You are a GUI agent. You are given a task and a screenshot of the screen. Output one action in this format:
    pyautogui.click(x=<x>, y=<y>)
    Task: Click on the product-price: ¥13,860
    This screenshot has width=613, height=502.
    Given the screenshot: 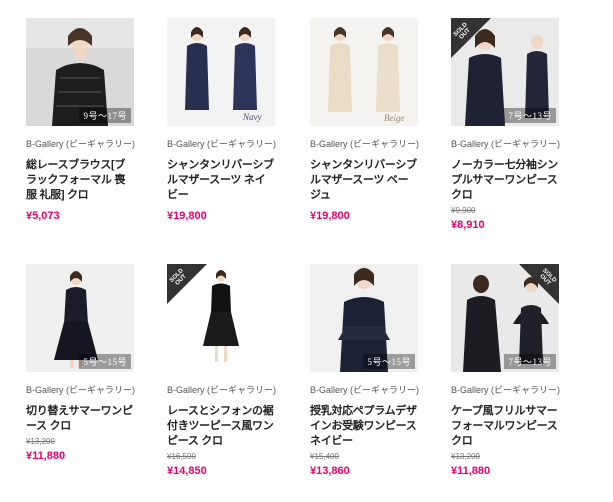 What is the action you would take?
    pyautogui.click(x=330, y=471)
    